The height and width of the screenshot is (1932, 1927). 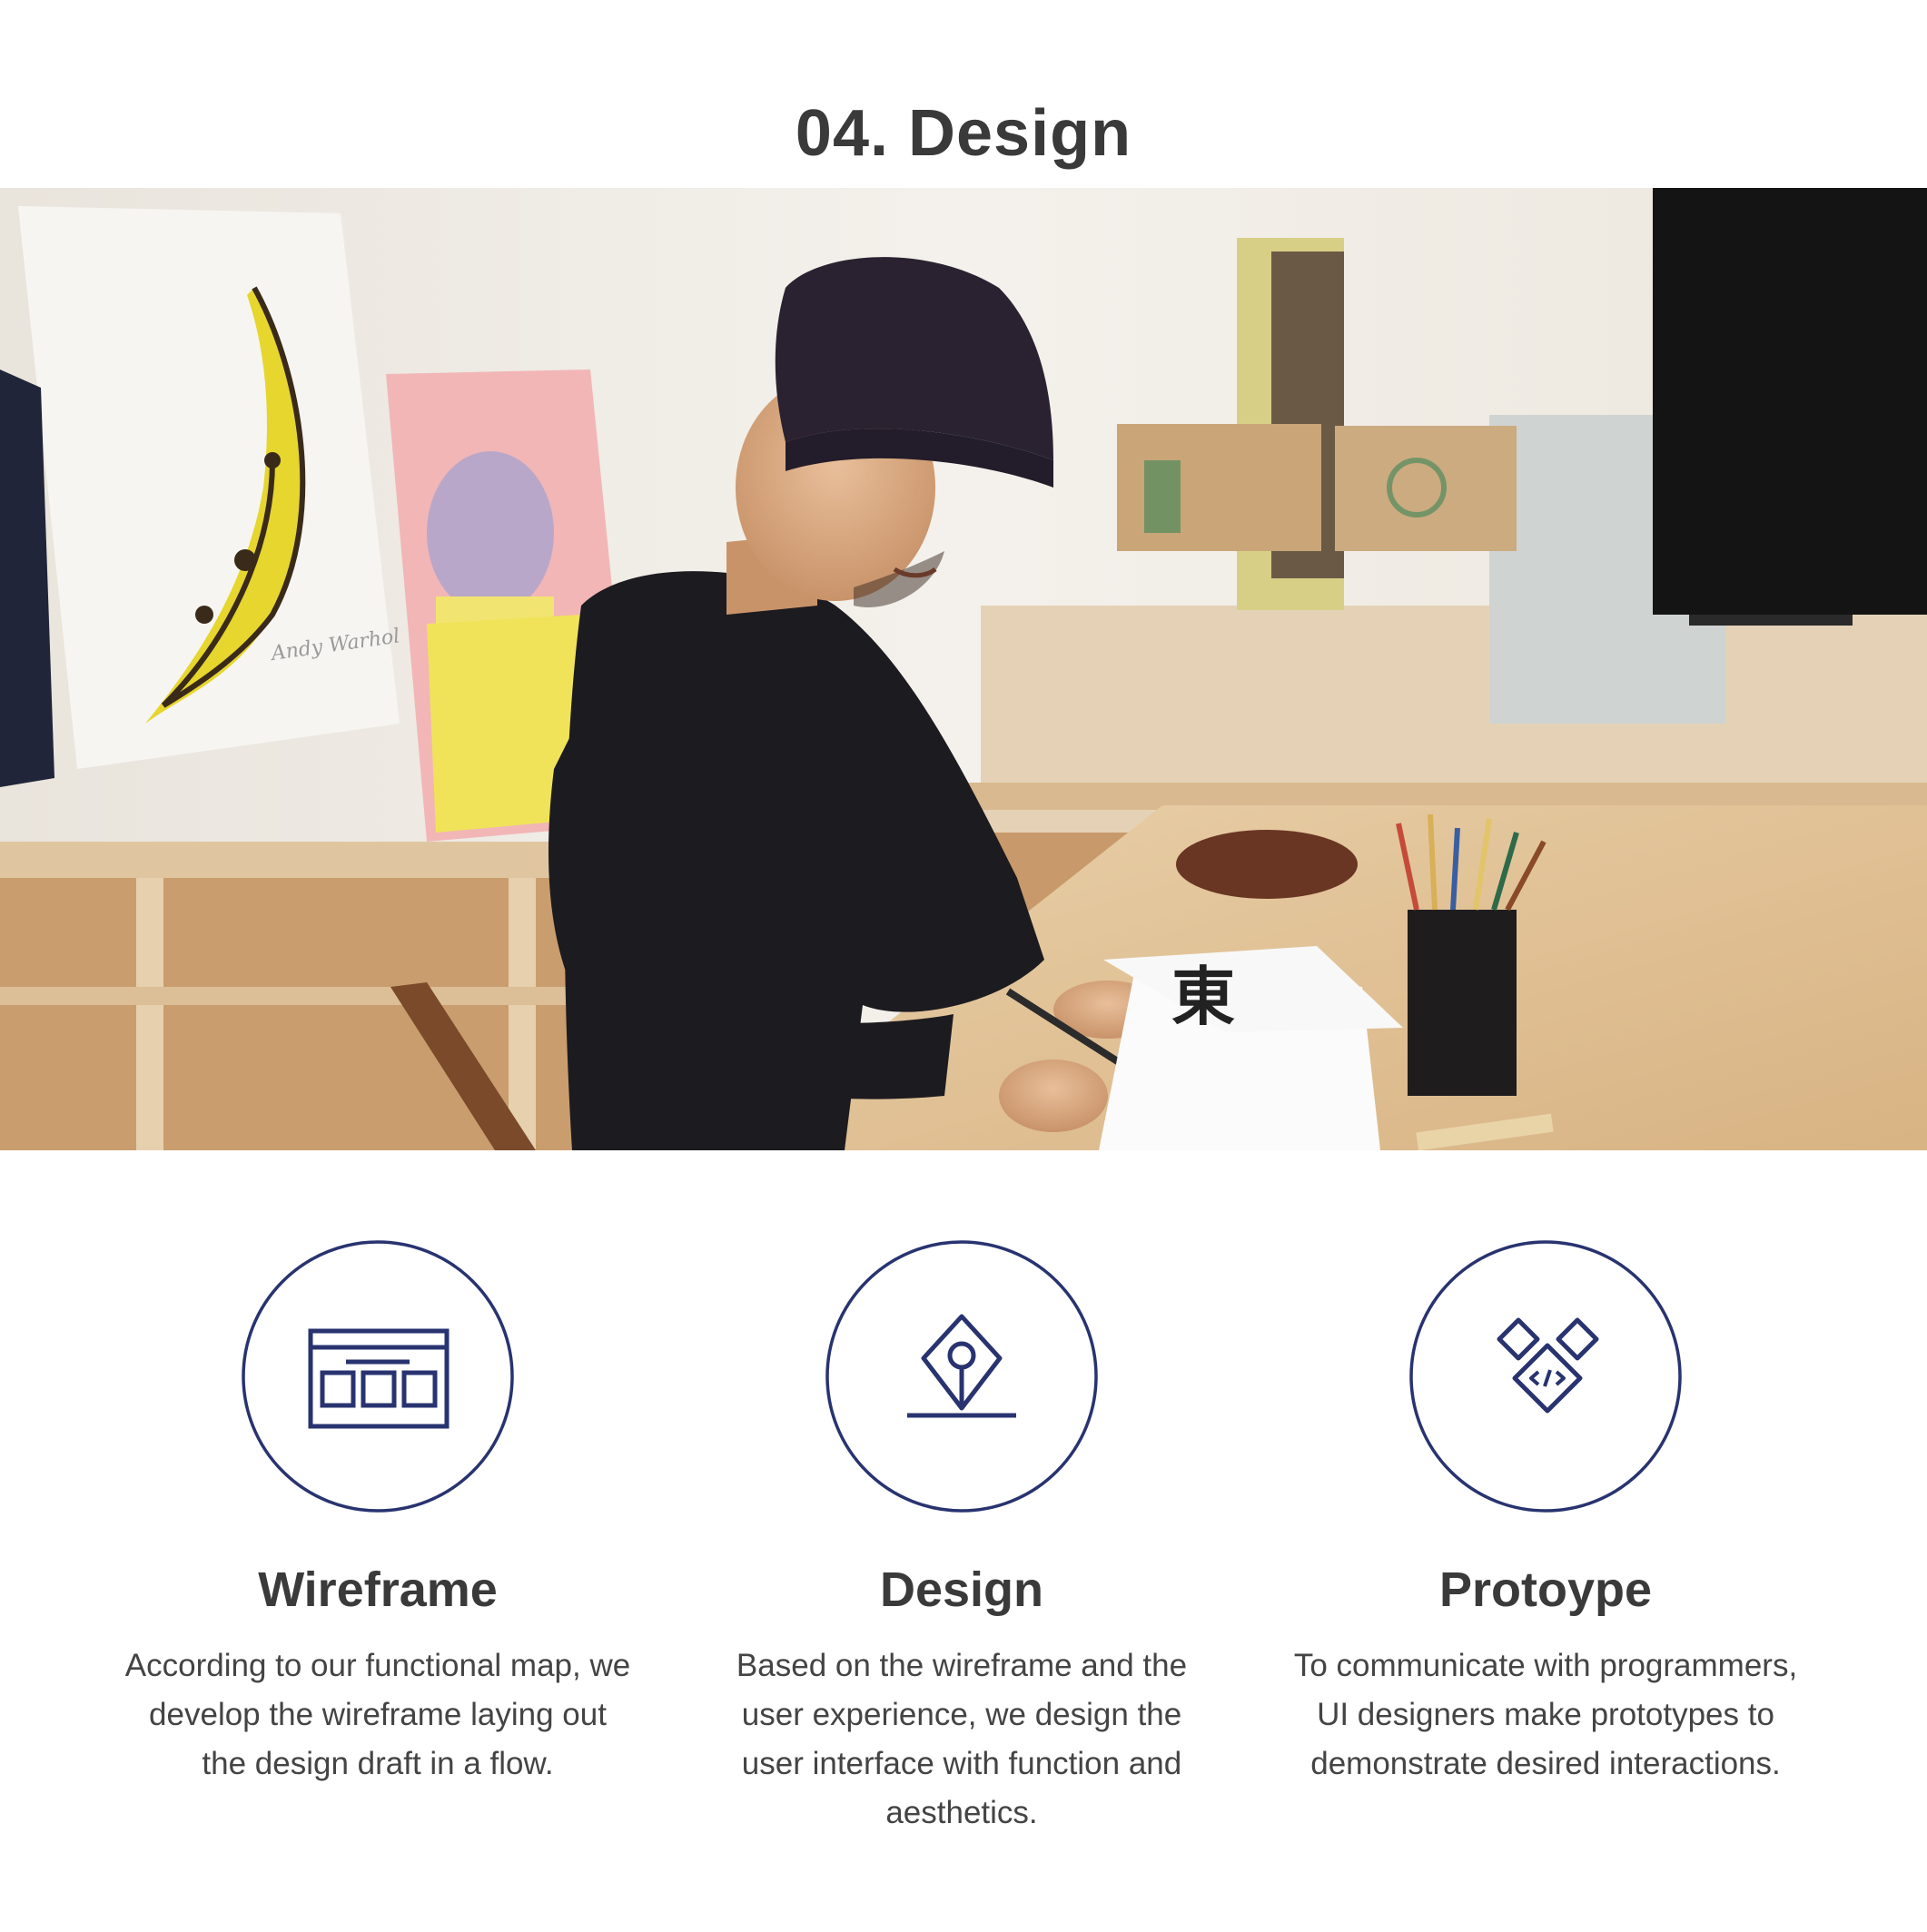 What do you see at coordinates (378, 1589) in the screenshot?
I see `feature-title: Wireframe` at bounding box center [378, 1589].